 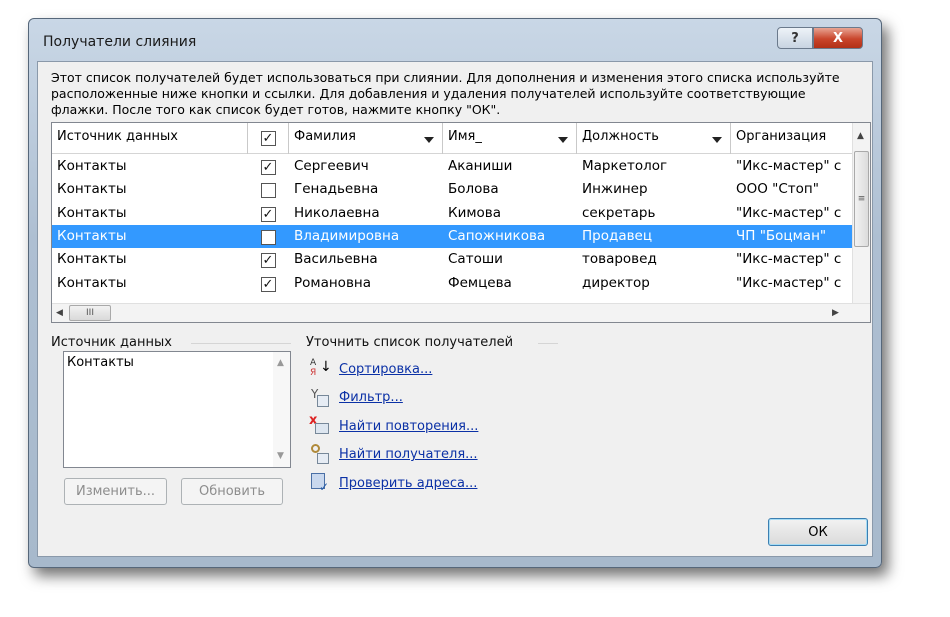 I want to click on cell-position: Маркетолог, so click(x=625, y=166).